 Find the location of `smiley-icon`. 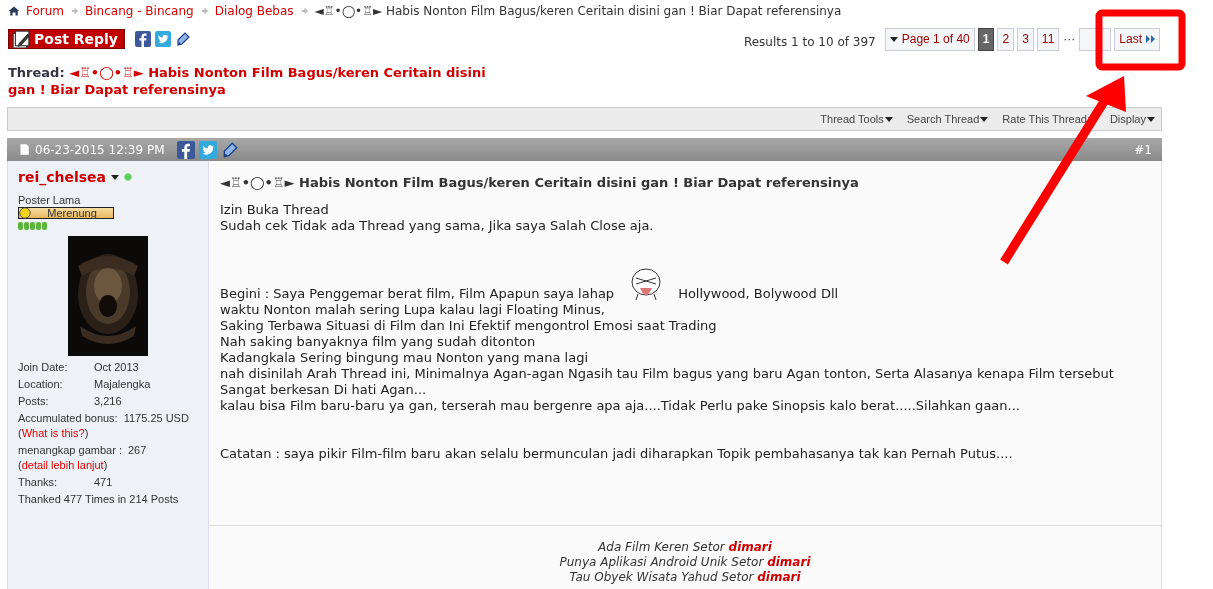

smiley-icon is located at coordinates (25, 213).